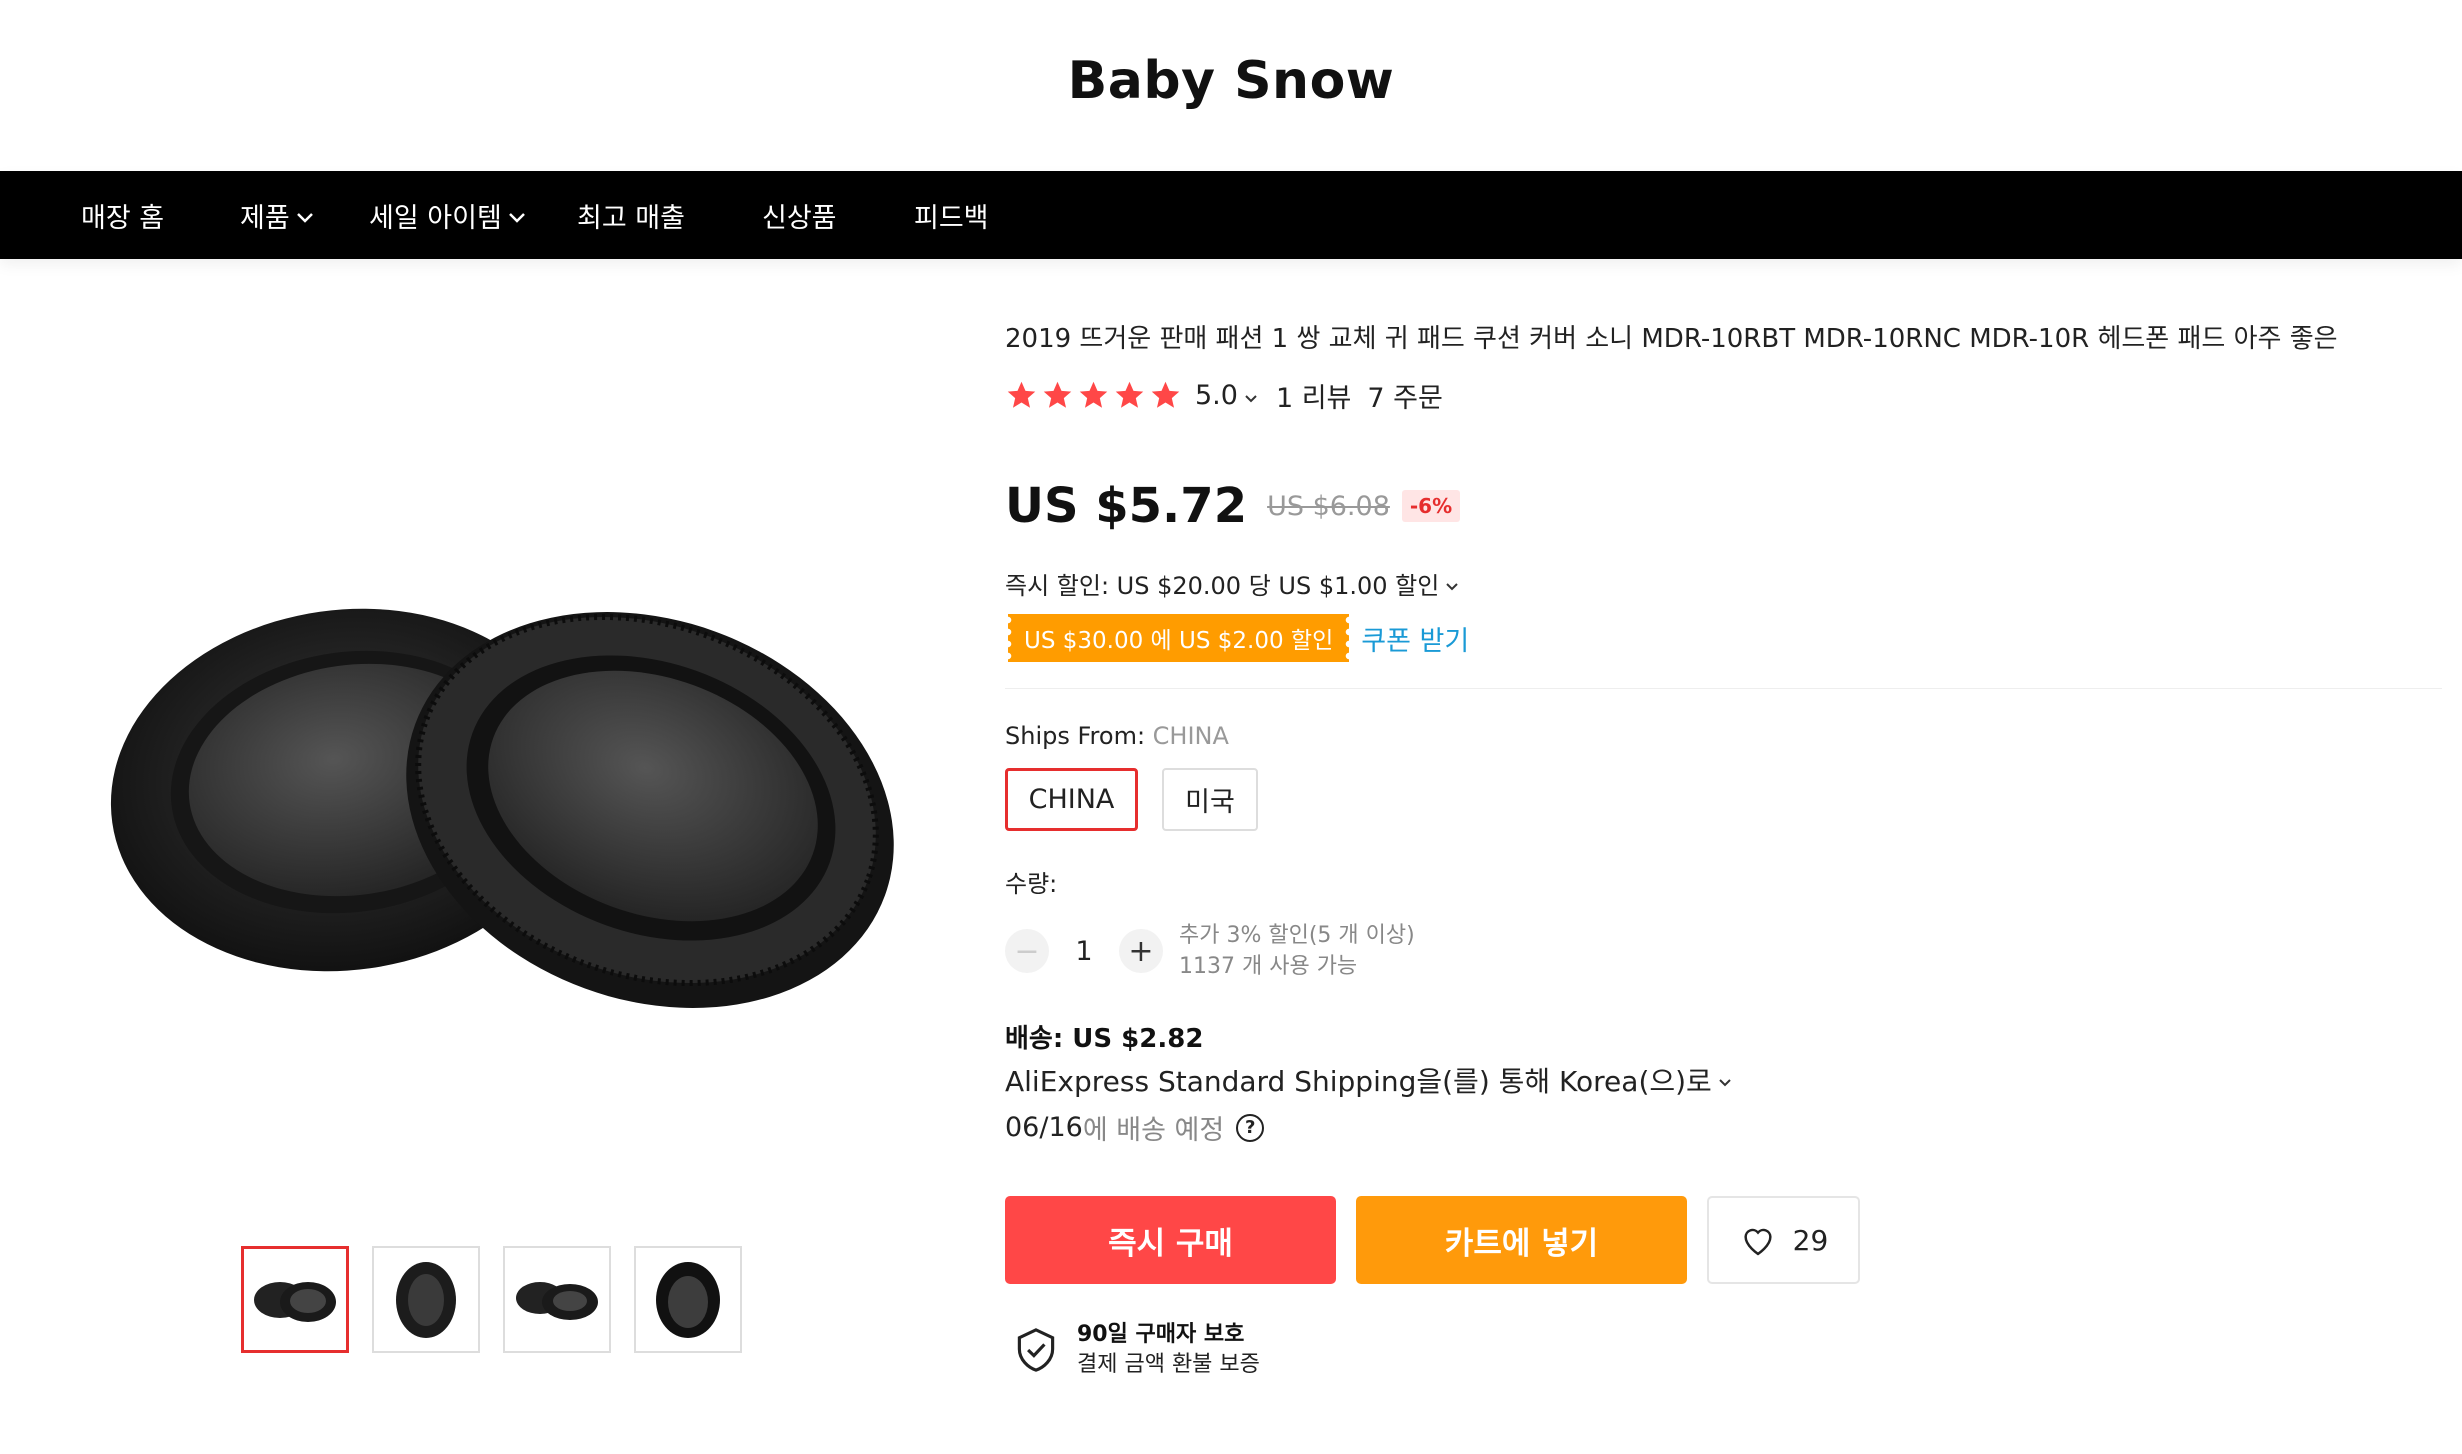 This screenshot has width=2462, height=1454. What do you see at coordinates (799, 218) in the screenshot?
I see `nav-label: 신상품` at bounding box center [799, 218].